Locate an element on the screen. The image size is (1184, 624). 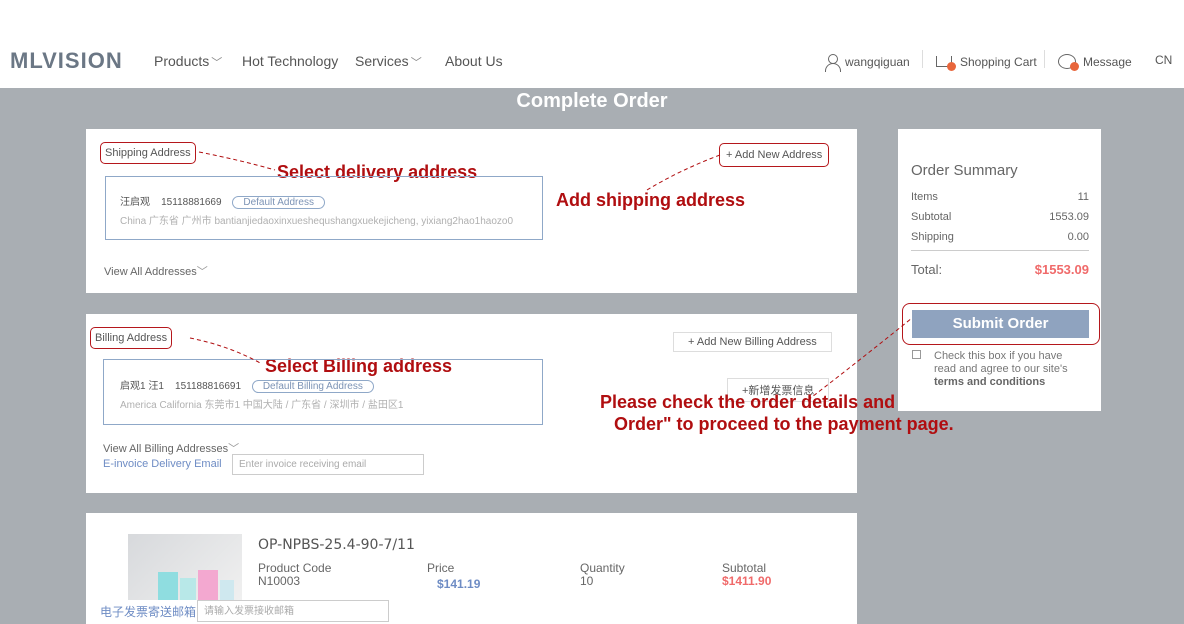
default-address-badge: Default Address is located at coordinates (278, 202).